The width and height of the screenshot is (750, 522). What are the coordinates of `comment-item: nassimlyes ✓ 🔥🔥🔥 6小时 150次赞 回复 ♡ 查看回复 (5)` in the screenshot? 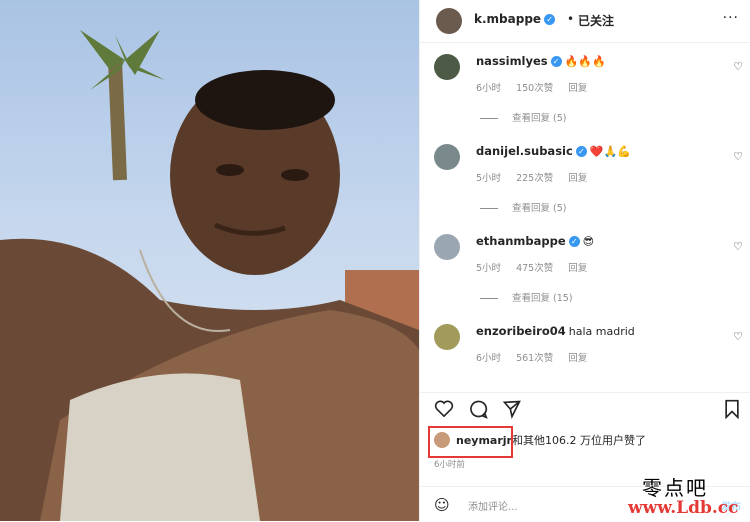 It's located at (585, 99).